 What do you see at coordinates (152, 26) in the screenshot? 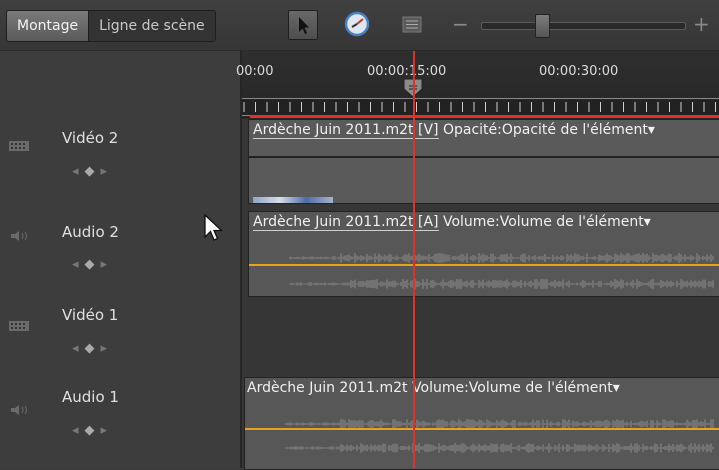
I see `tab-ligne-de-scene: Ligne de scène` at bounding box center [152, 26].